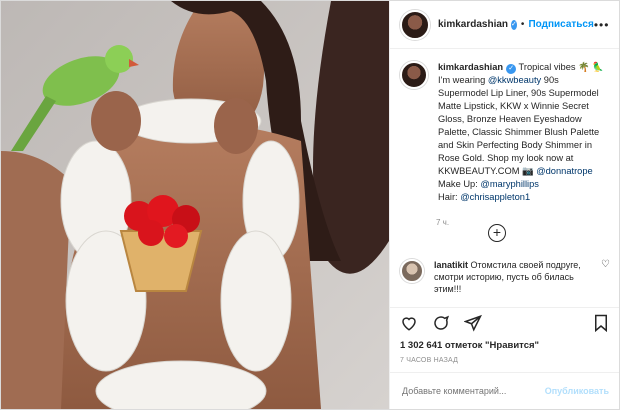 This screenshot has width=620, height=410. What do you see at coordinates (495, 197) in the screenshot?
I see `mention-chrisappleton: @chrisappleton1` at bounding box center [495, 197].